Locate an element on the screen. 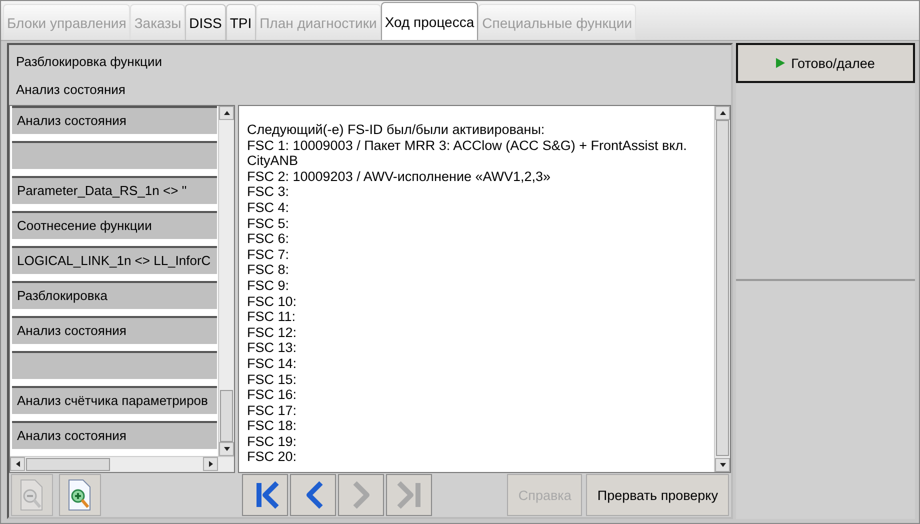 The width and height of the screenshot is (920, 524). output-line: FSC 8: is located at coordinates (268, 270).